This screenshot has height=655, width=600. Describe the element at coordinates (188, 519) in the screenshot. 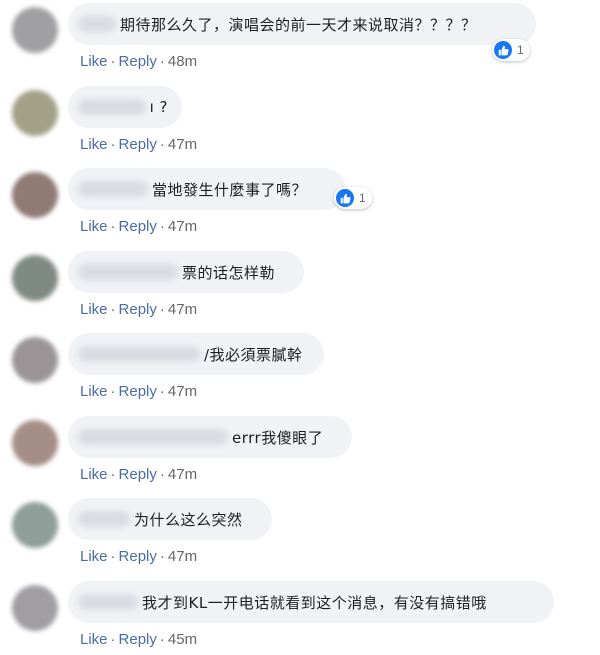

I see `comment-text: 为什么这么突然` at that location.